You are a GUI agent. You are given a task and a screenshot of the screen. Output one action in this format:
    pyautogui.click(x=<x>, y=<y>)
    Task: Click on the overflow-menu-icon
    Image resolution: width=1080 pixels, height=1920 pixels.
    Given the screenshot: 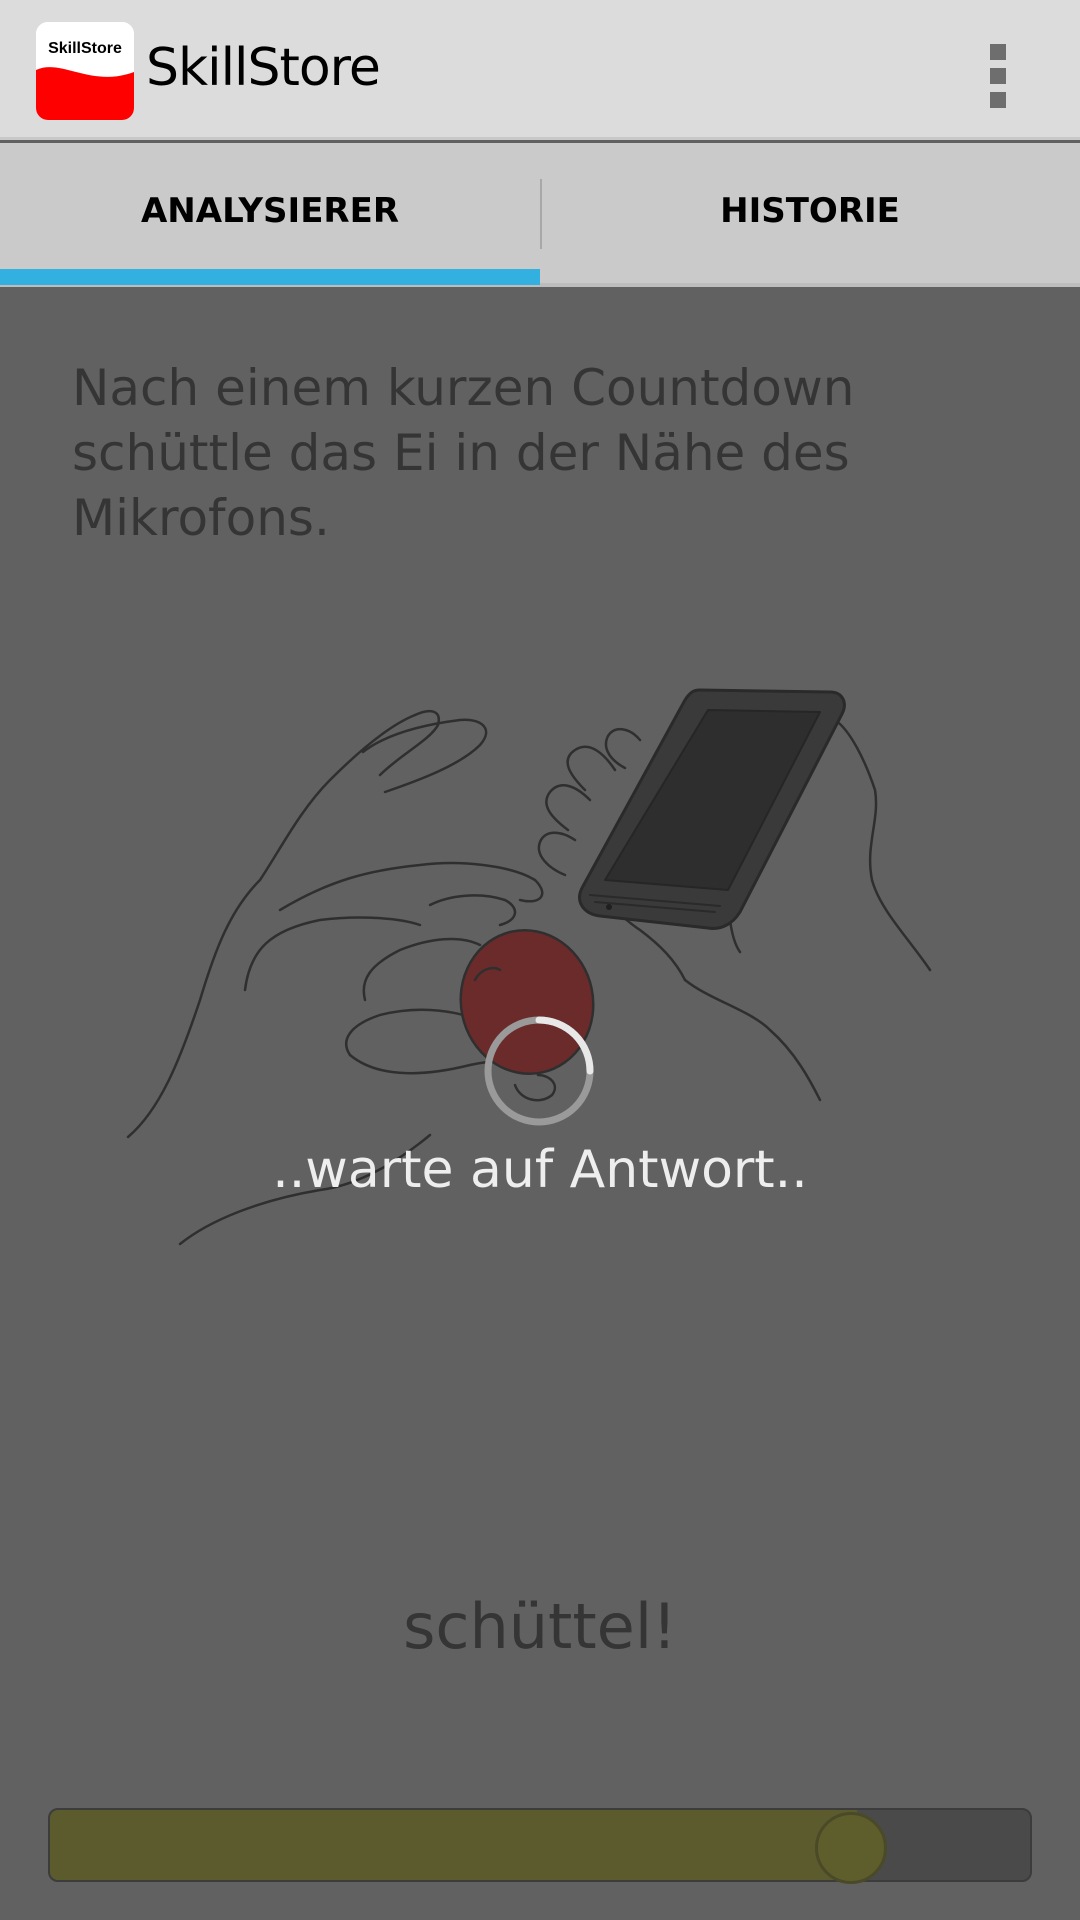 What is the action you would take?
    pyautogui.click(x=998, y=74)
    